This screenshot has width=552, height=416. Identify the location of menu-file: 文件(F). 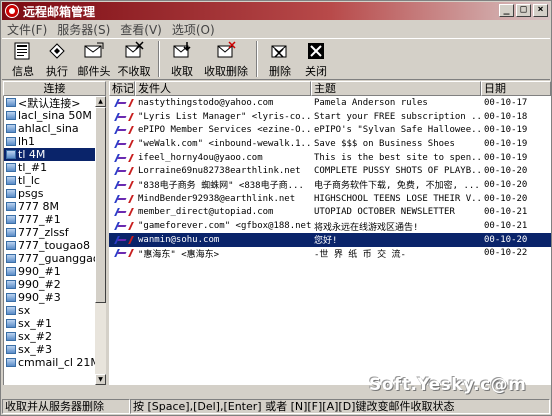
(27, 29).